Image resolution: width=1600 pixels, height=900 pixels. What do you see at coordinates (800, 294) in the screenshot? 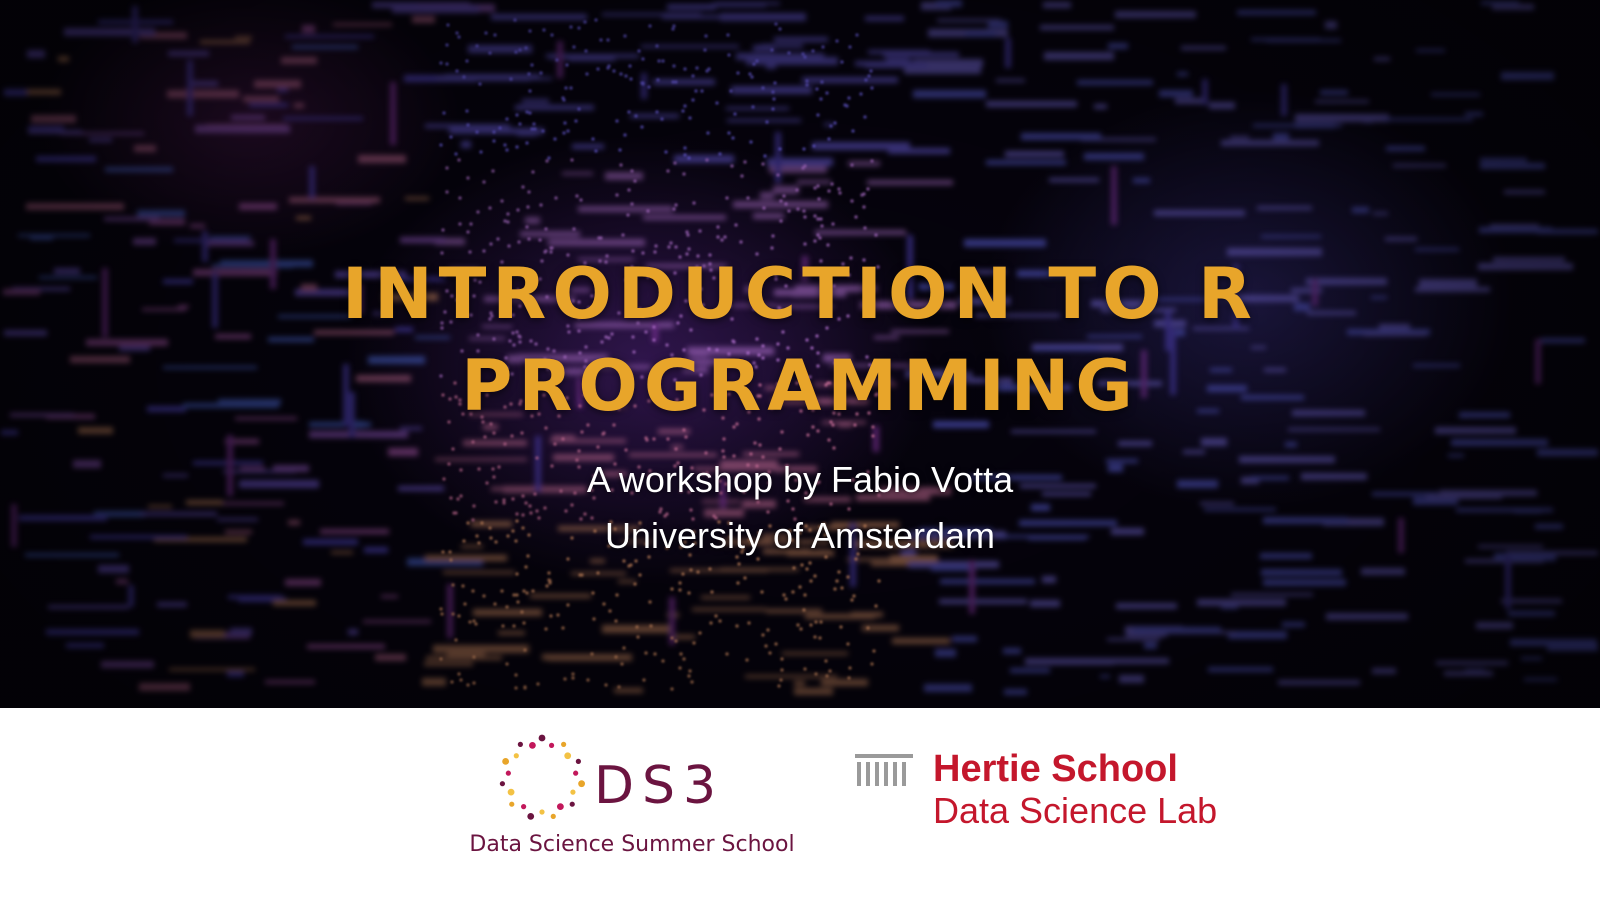
I see `title-line-1: INTRODUCTION TO R` at bounding box center [800, 294].